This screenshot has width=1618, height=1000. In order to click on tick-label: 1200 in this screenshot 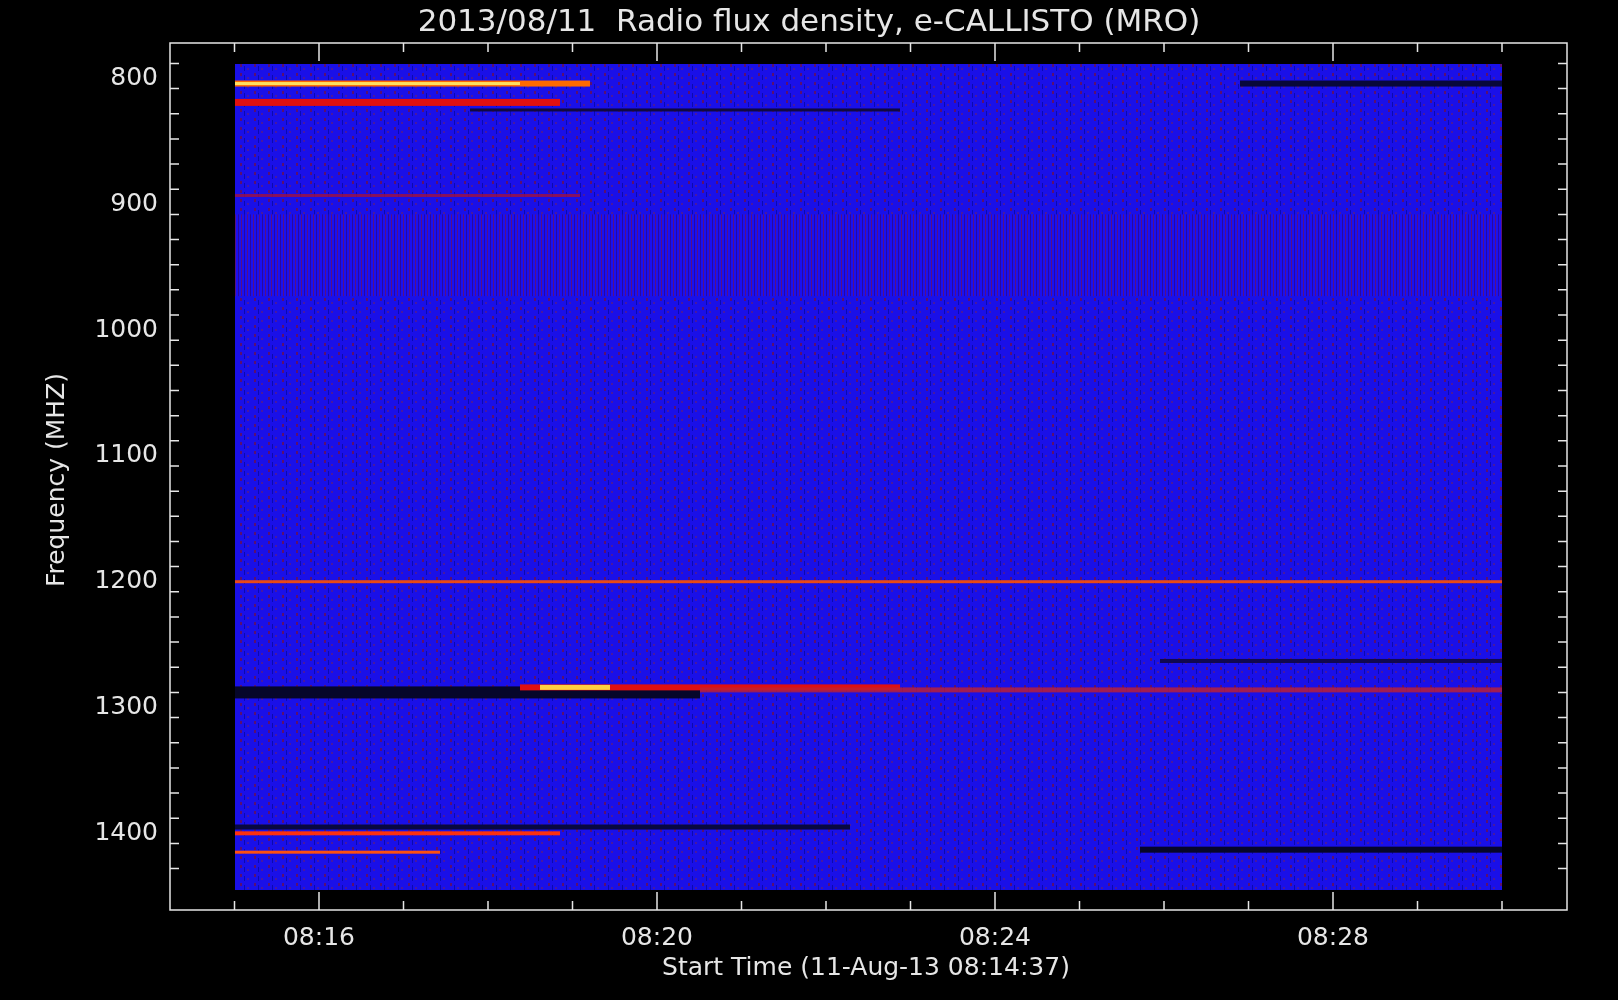, I will do `click(126, 580)`.